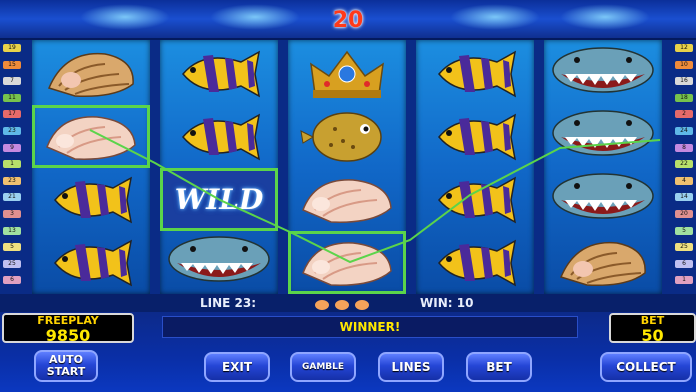 The height and width of the screenshot is (392, 696). I want to click on line-marker: 15, so click(12, 64).